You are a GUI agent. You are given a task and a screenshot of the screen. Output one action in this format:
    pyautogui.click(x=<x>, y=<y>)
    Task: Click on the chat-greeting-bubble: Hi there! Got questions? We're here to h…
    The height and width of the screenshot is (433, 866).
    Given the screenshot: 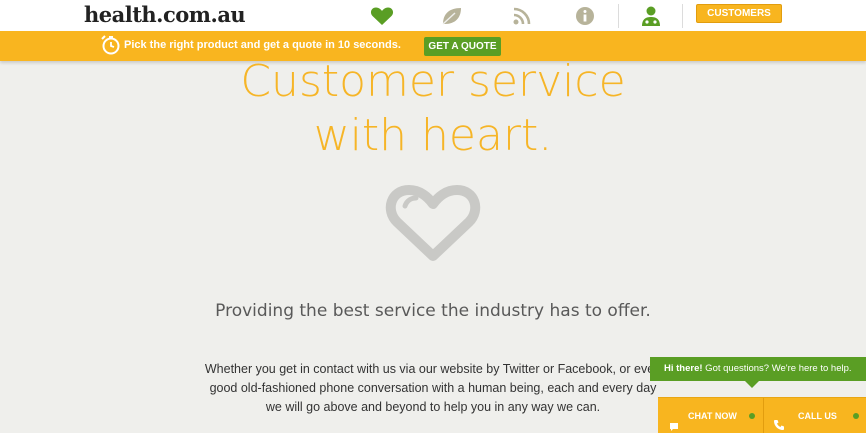 What is the action you would take?
    pyautogui.click(x=758, y=369)
    